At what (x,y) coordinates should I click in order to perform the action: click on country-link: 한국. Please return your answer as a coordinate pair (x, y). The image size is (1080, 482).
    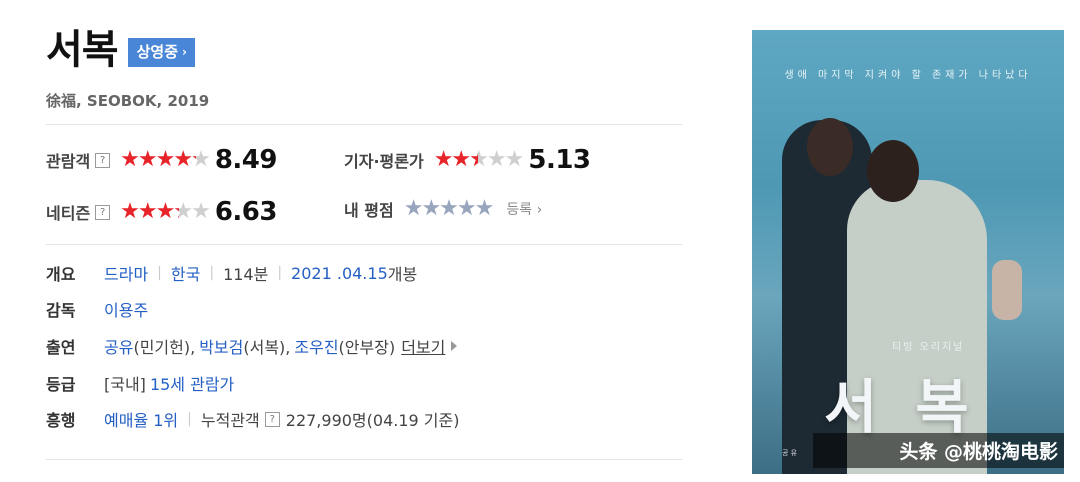
    Looking at the image, I should click on (185, 273).